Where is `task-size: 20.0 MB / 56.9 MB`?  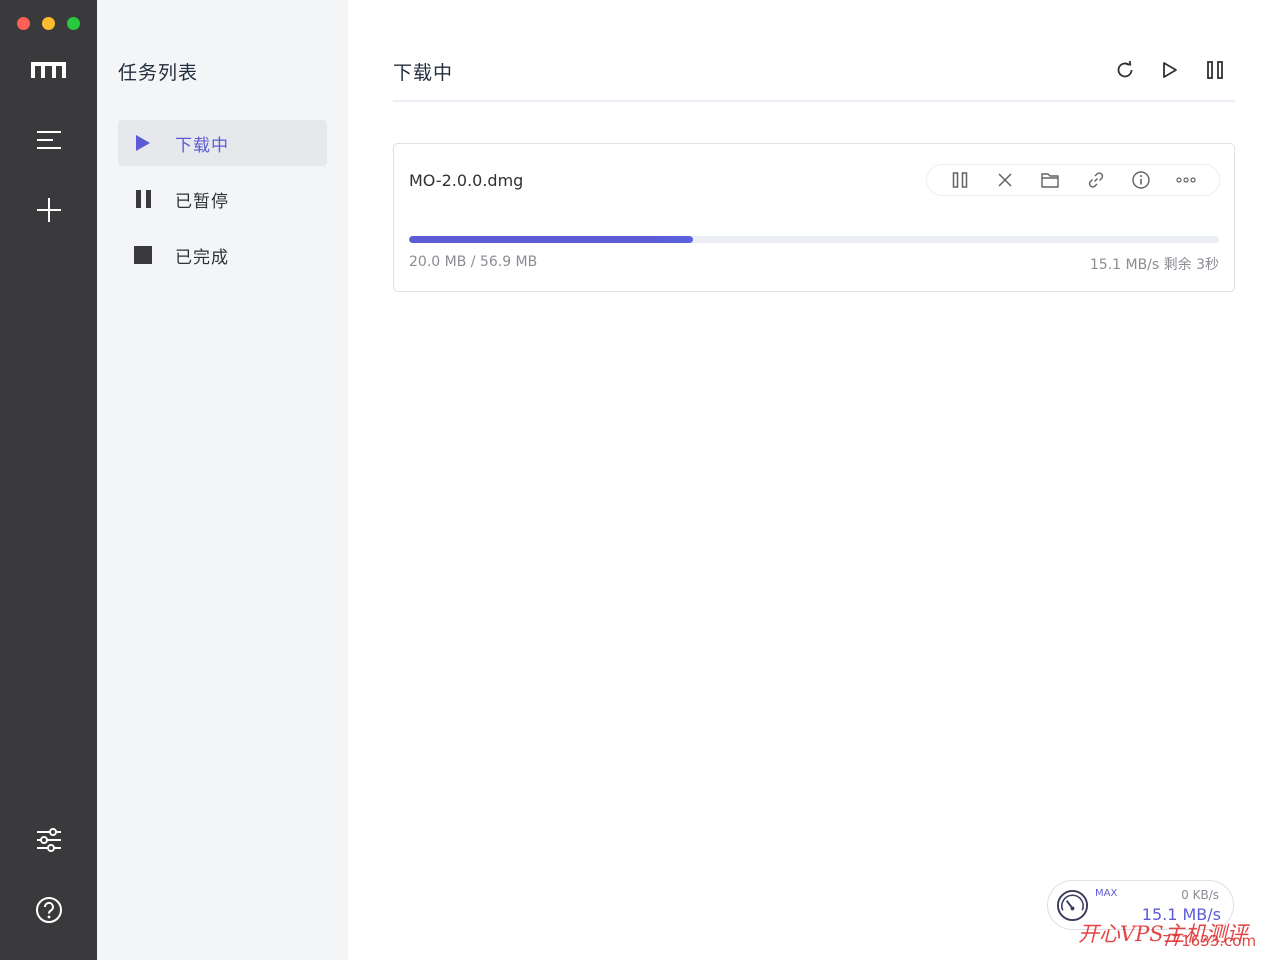 task-size: 20.0 MB / 56.9 MB is located at coordinates (473, 262).